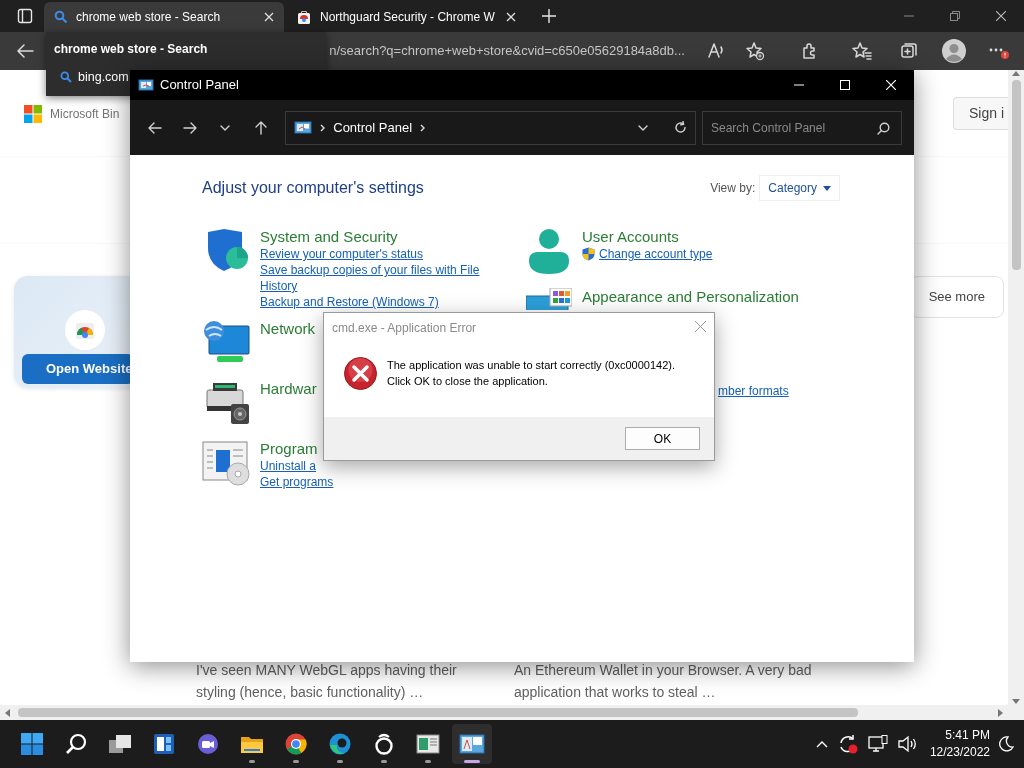 Image resolution: width=1024 pixels, height=768 pixels. Describe the element at coordinates (908, 51) in the screenshot. I see `collections-icon` at that location.